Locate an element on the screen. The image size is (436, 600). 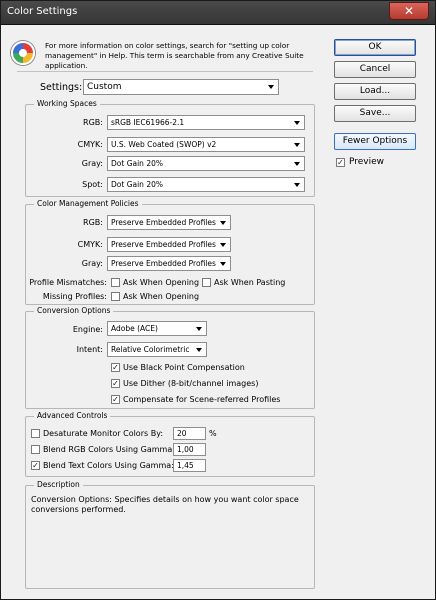
ws-spot-label: Spot: is located at coordinates (92, 184).